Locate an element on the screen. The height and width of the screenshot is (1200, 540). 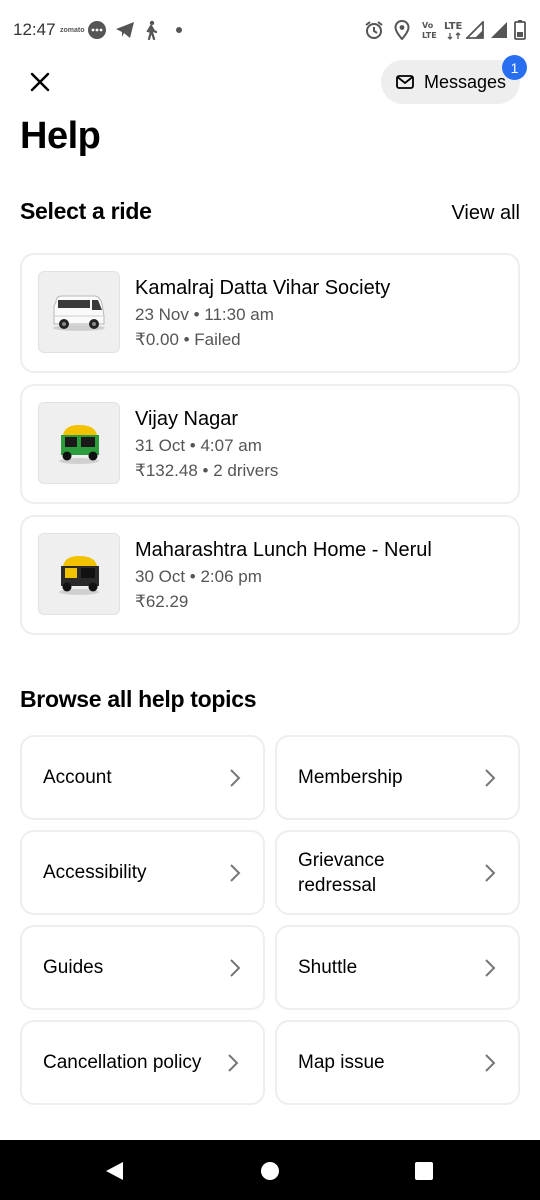
ride-title: Kamalraj Datta Vihar Society is located at coordinates (263, 288).